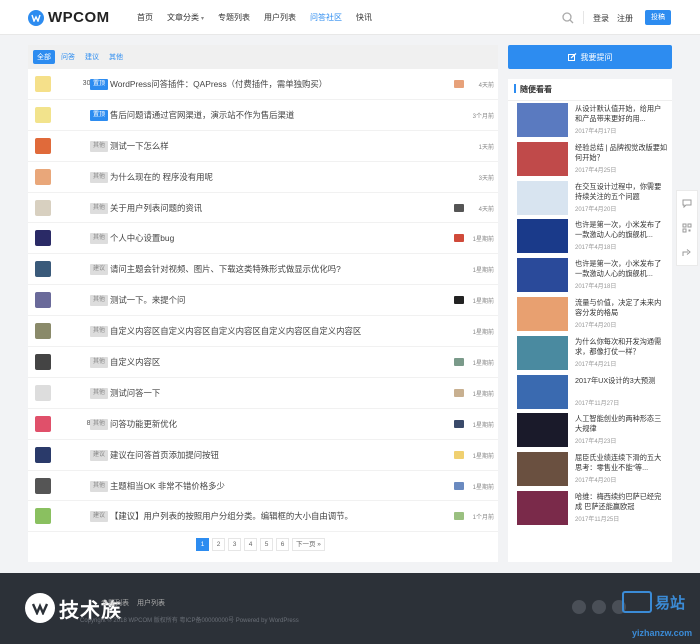 Image resolution: width=700 pixels, height=644 pixels. I want to click on question-row: 0/35其他自定义内容区自定义内容区自定义内容区自定义内容区自定义内容区1星期前, so click(263, 332).